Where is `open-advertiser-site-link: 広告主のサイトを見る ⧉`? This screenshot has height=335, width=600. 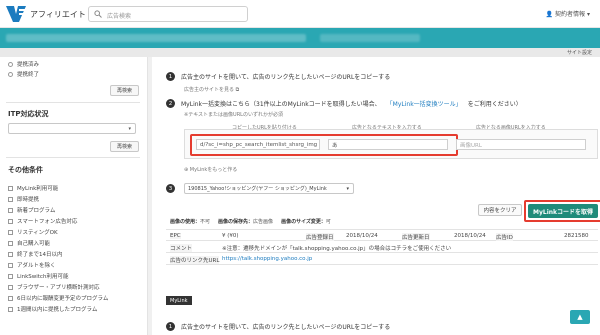 open-advertiser-site-link: 広告主のサイトを見る ⧉ is located at coordinates (211, 89).